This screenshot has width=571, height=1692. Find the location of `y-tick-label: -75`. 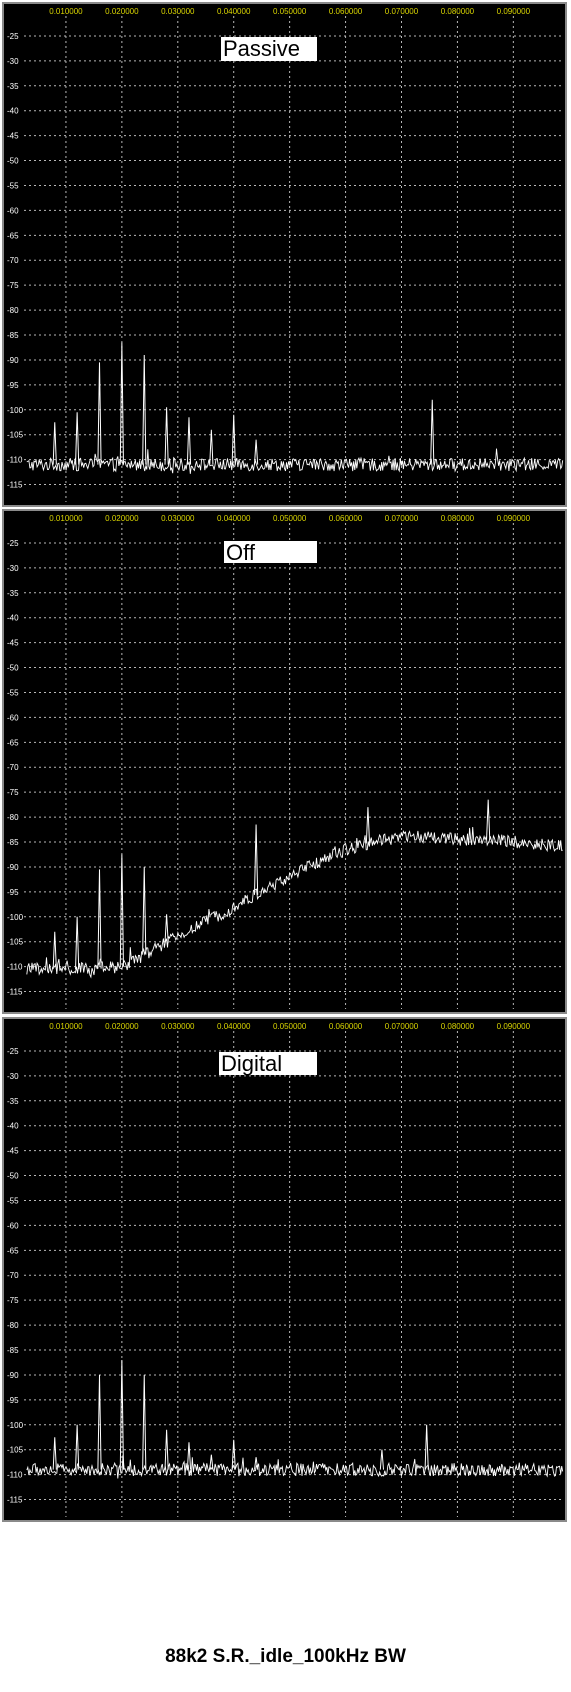

y-tick-label: -75 is located at coordinates (13, 285).